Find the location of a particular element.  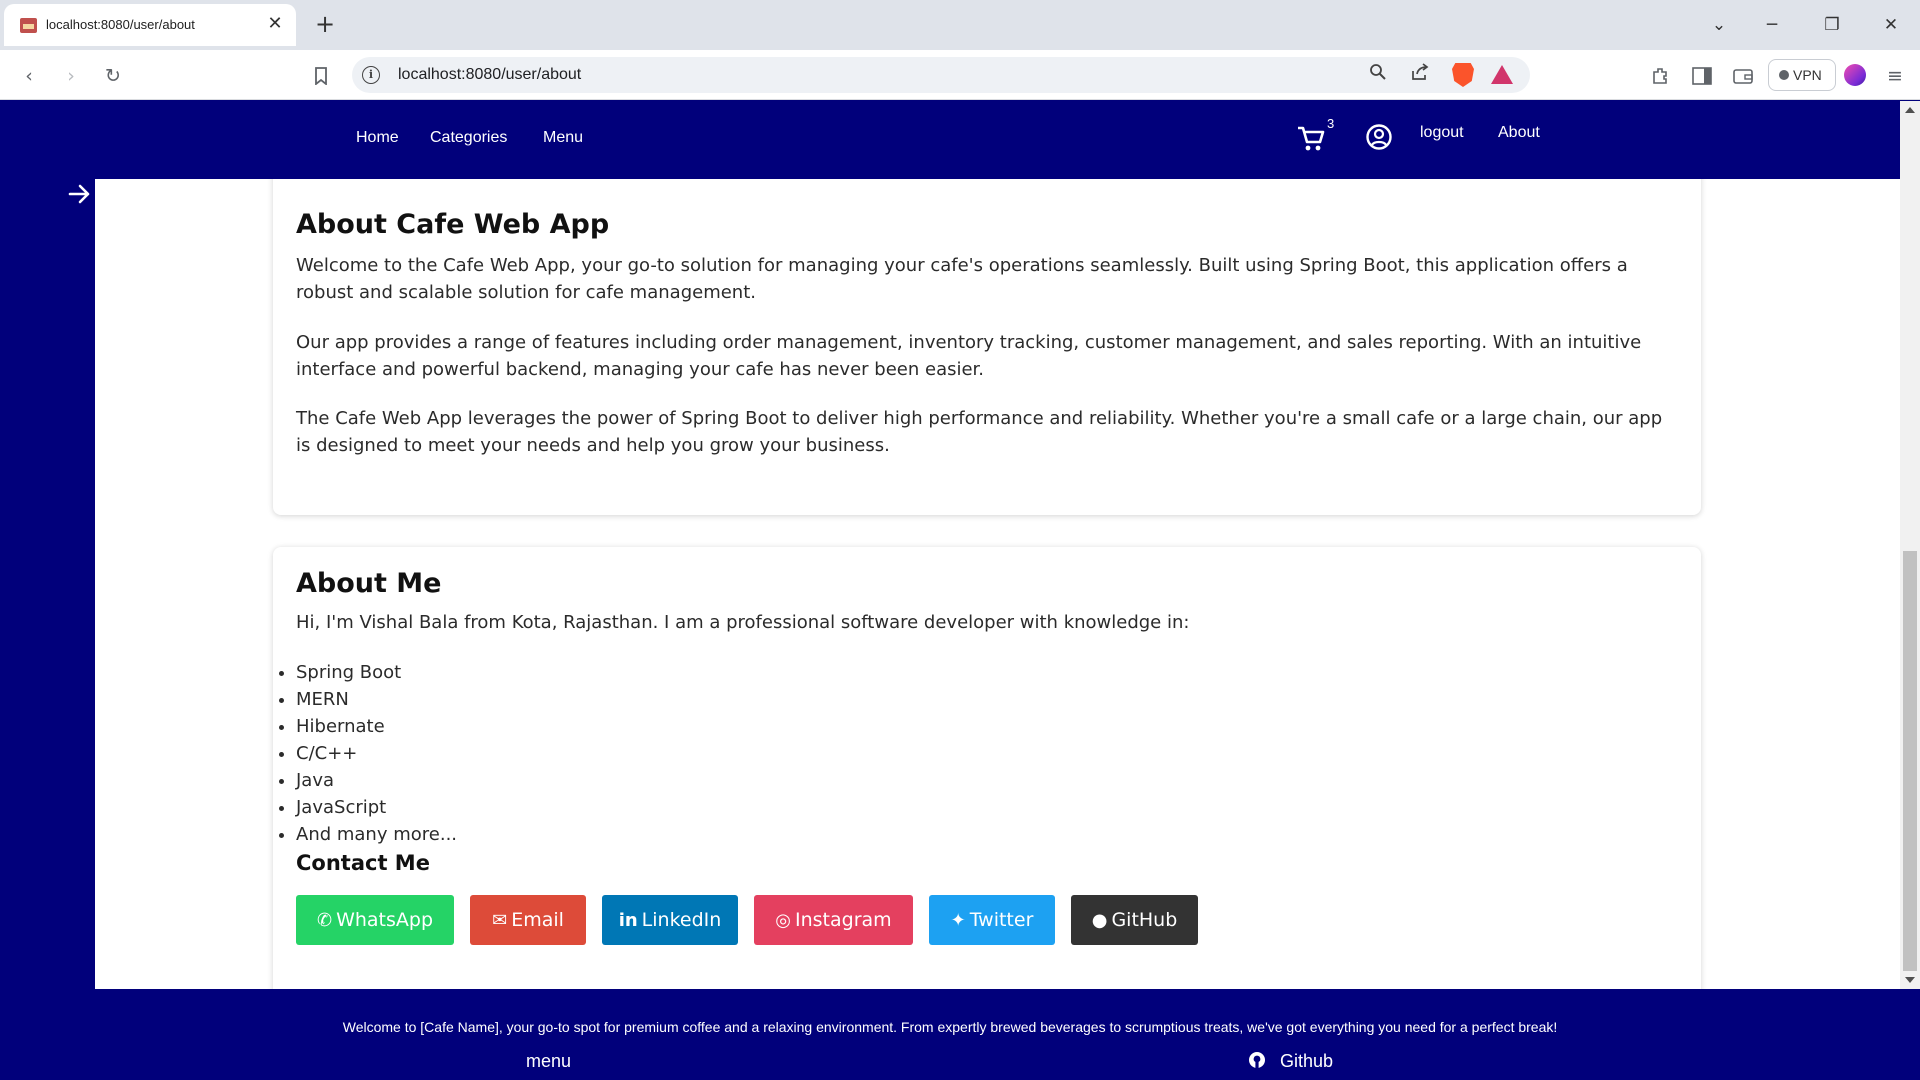

browser-toolbar: ‹ › ↻ i localhost:8080/user/about VPN ≡ is located at coordinates (960, 75).